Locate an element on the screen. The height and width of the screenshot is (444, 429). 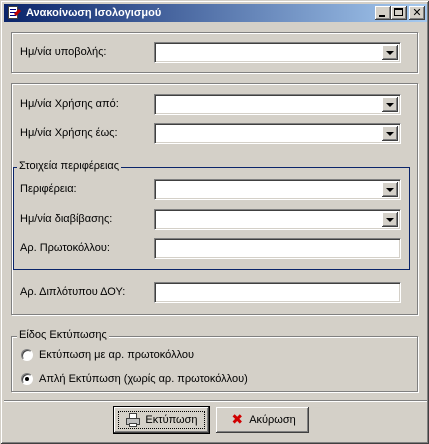
submission-date-dropdown-button is located at coordinates (390, 52).